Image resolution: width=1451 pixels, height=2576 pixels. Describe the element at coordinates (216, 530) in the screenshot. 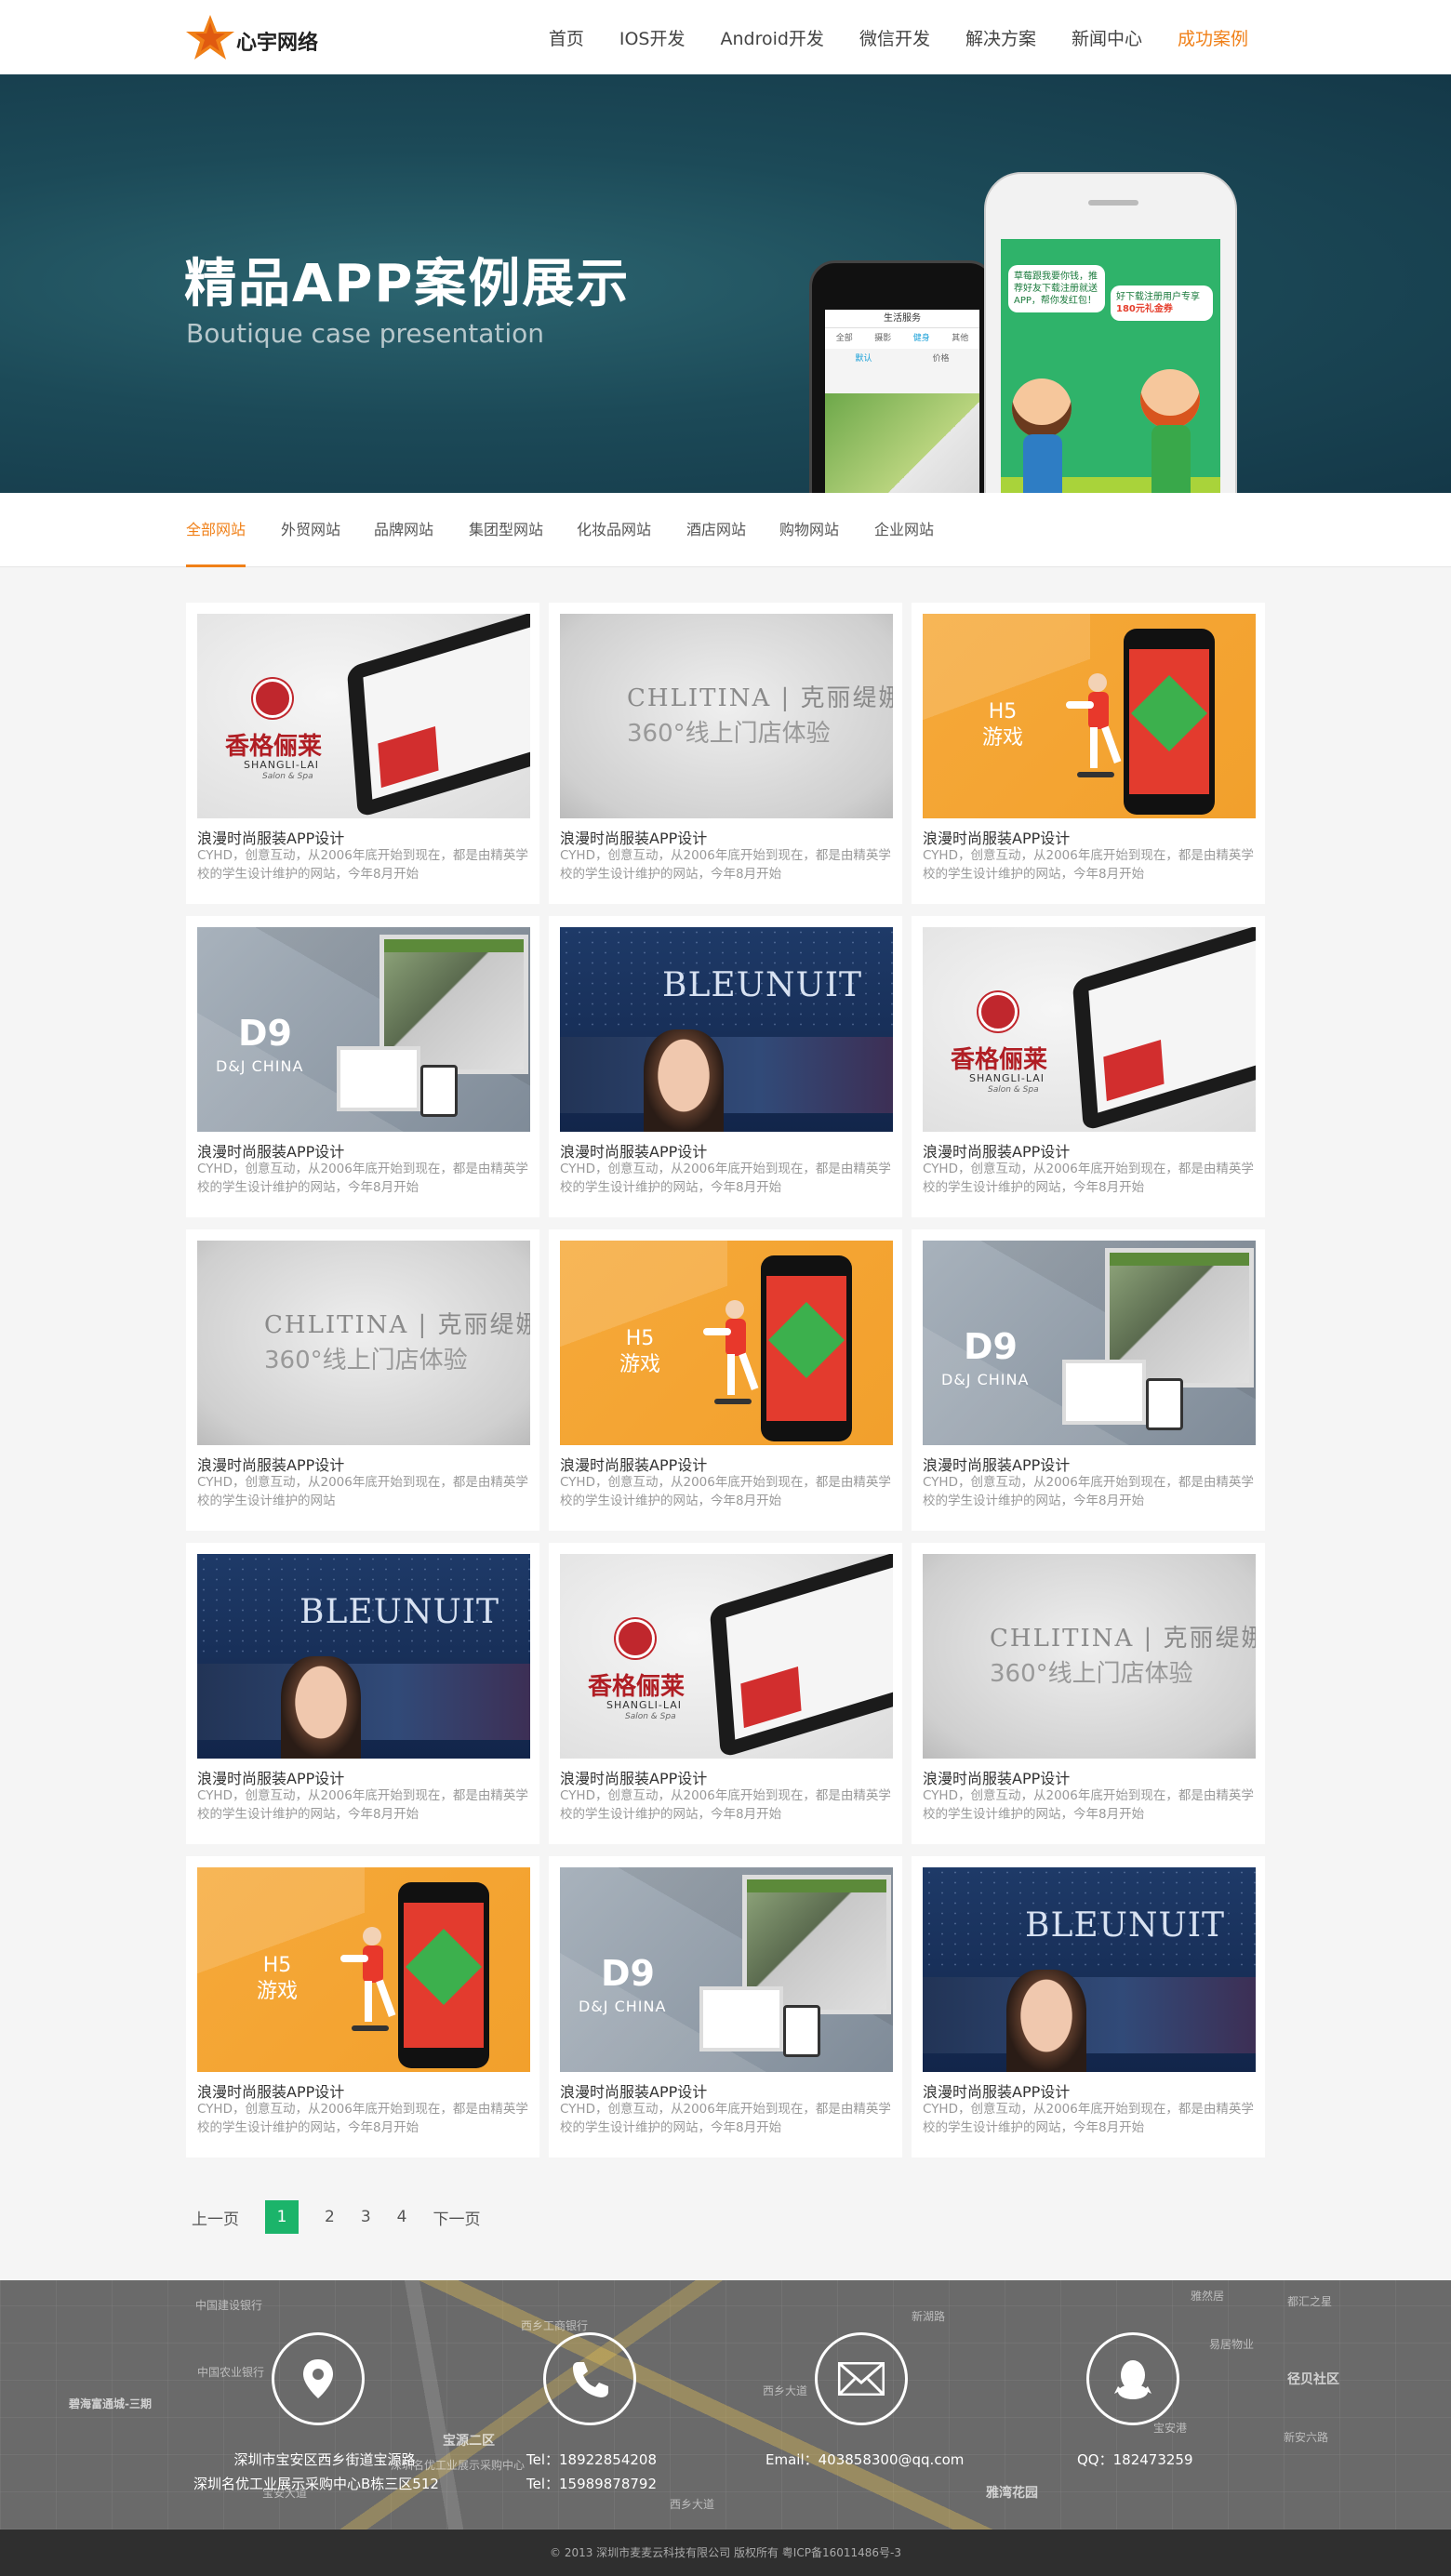

I see `filter-all: 全部网站` at that location.